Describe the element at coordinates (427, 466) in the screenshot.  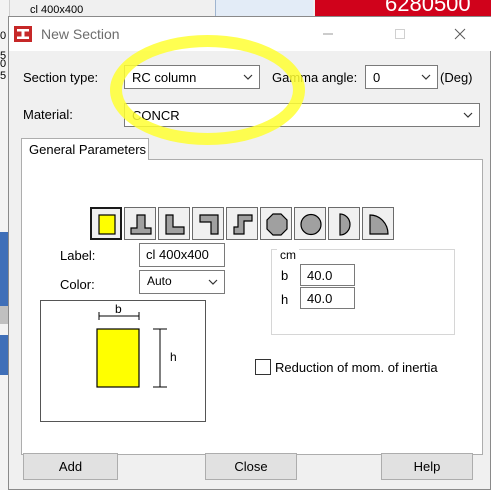
I see `help-button: Help` at that location.